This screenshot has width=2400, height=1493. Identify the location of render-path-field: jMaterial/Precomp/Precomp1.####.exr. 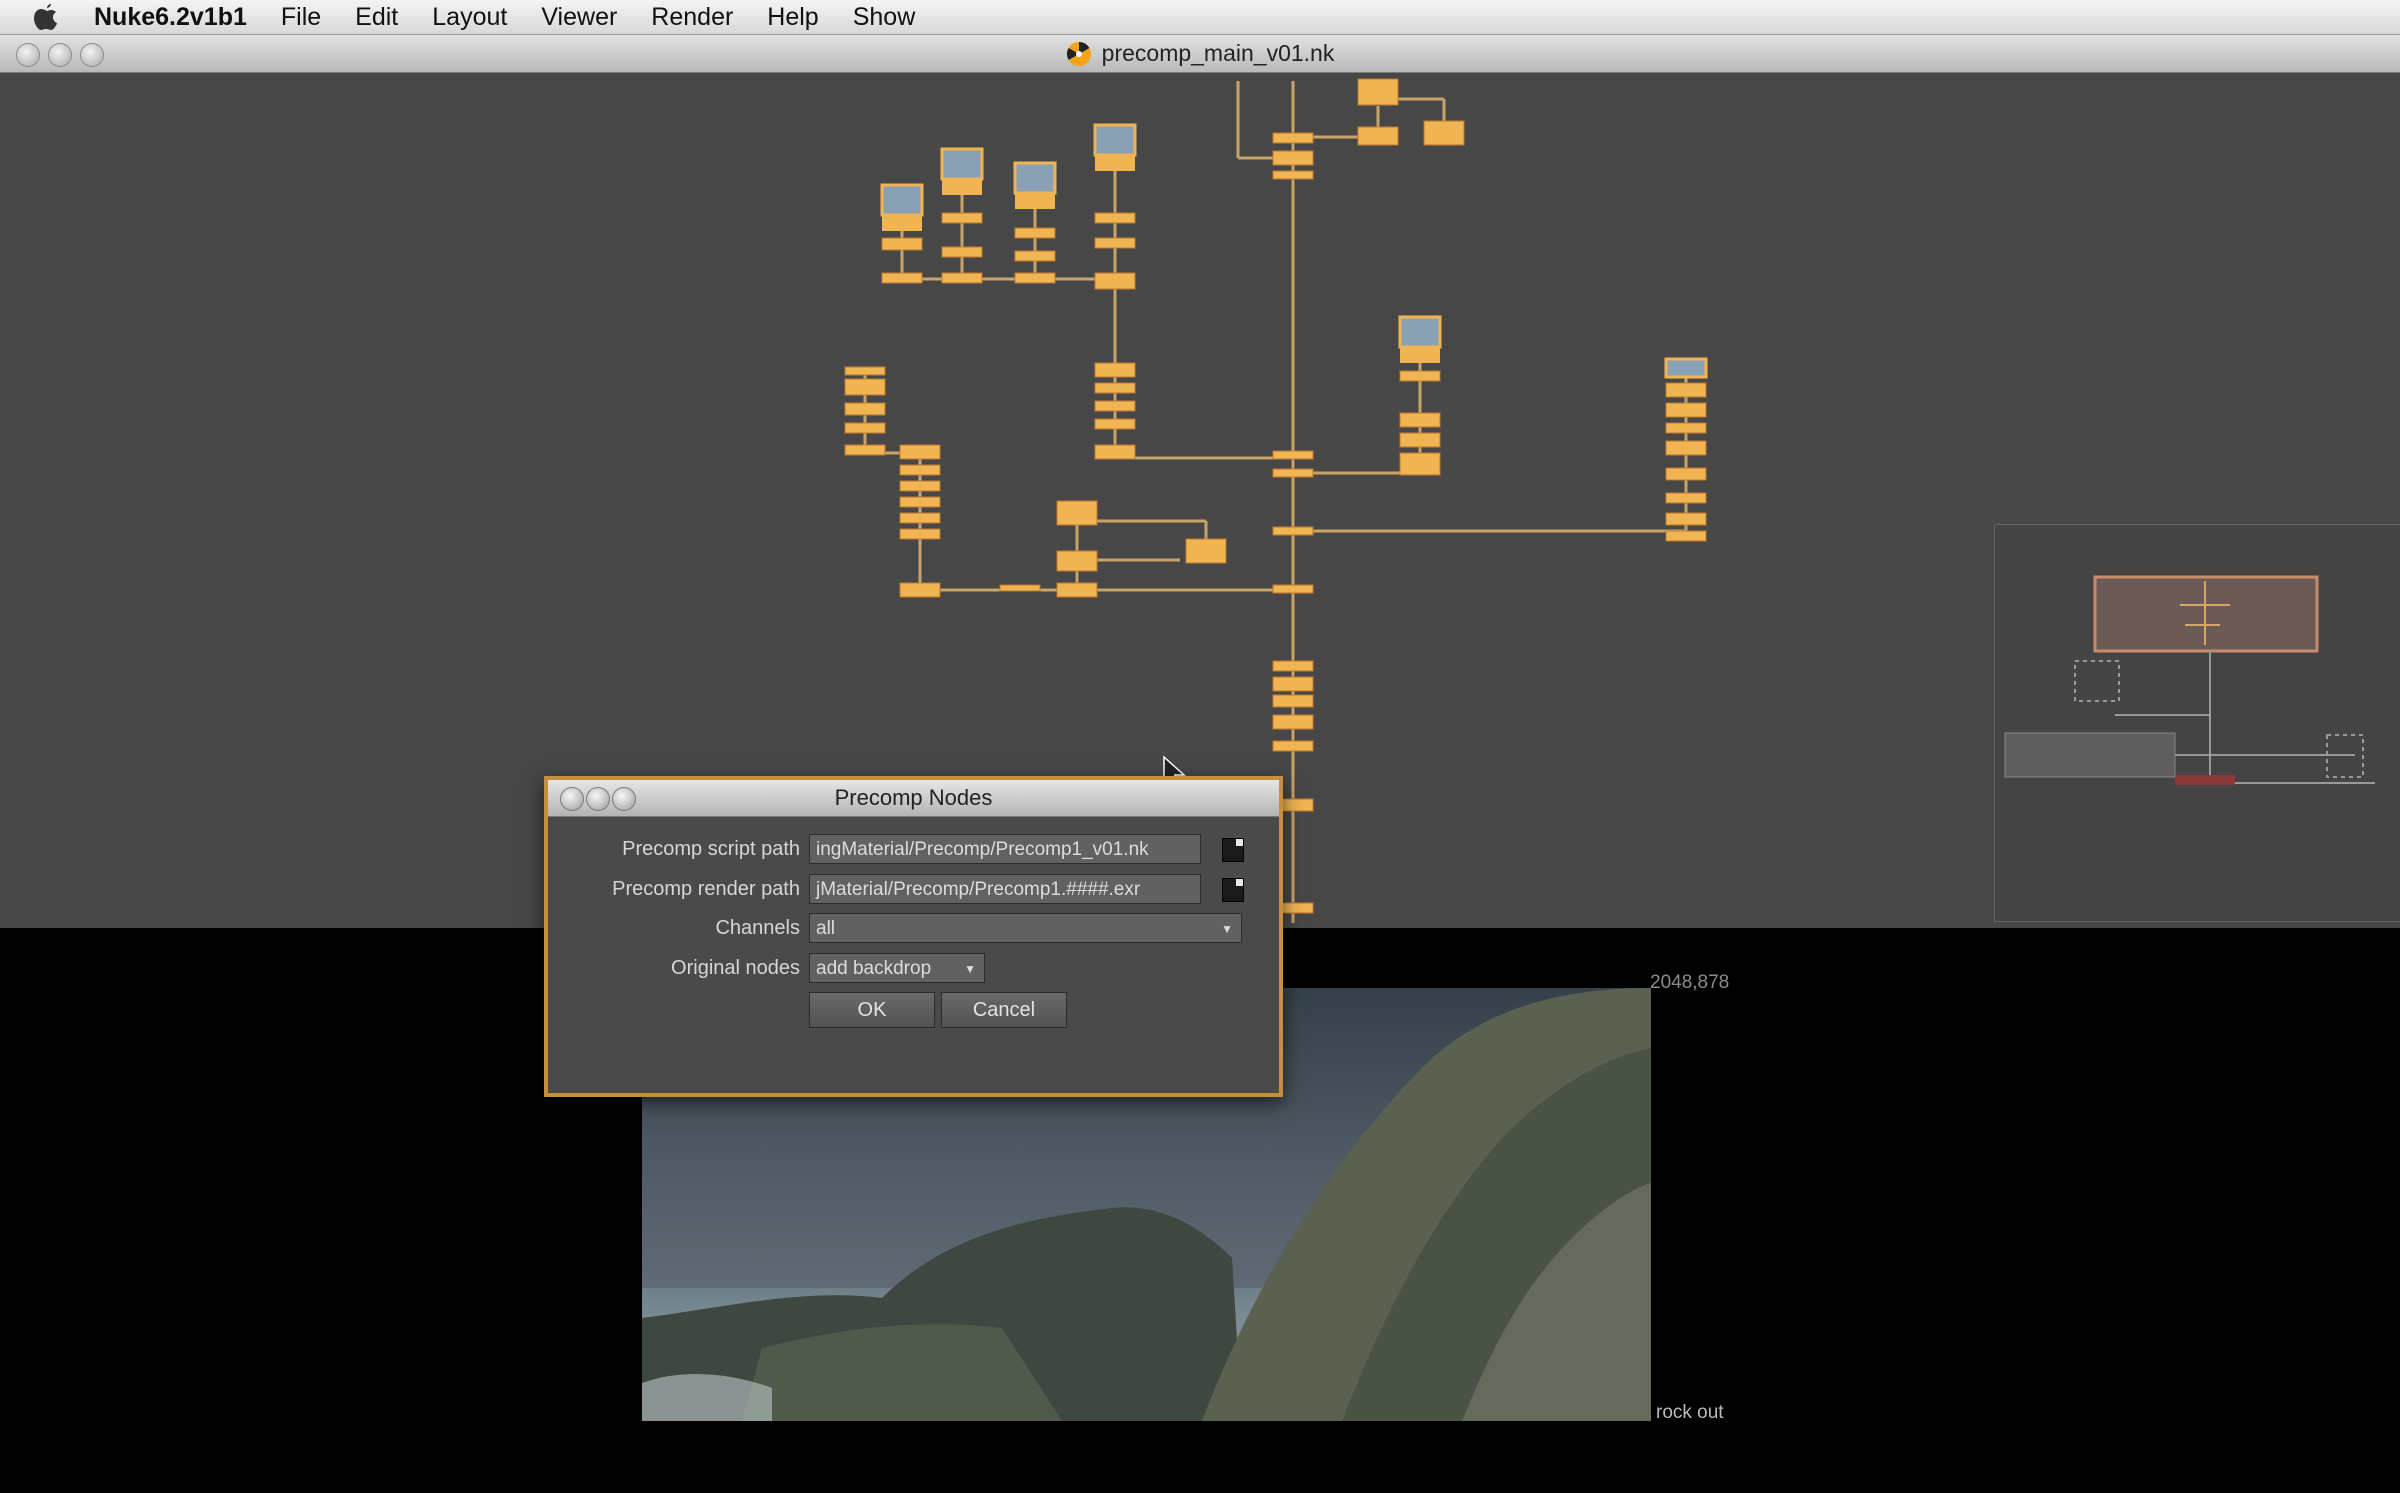
(1005, 889).